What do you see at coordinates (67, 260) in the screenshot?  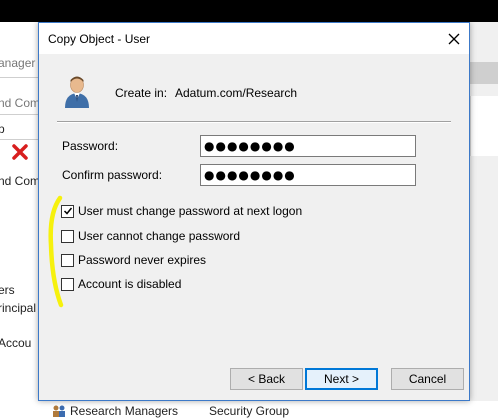 I see `password-never-expires-checkbox` at bounding box center [67, 260].